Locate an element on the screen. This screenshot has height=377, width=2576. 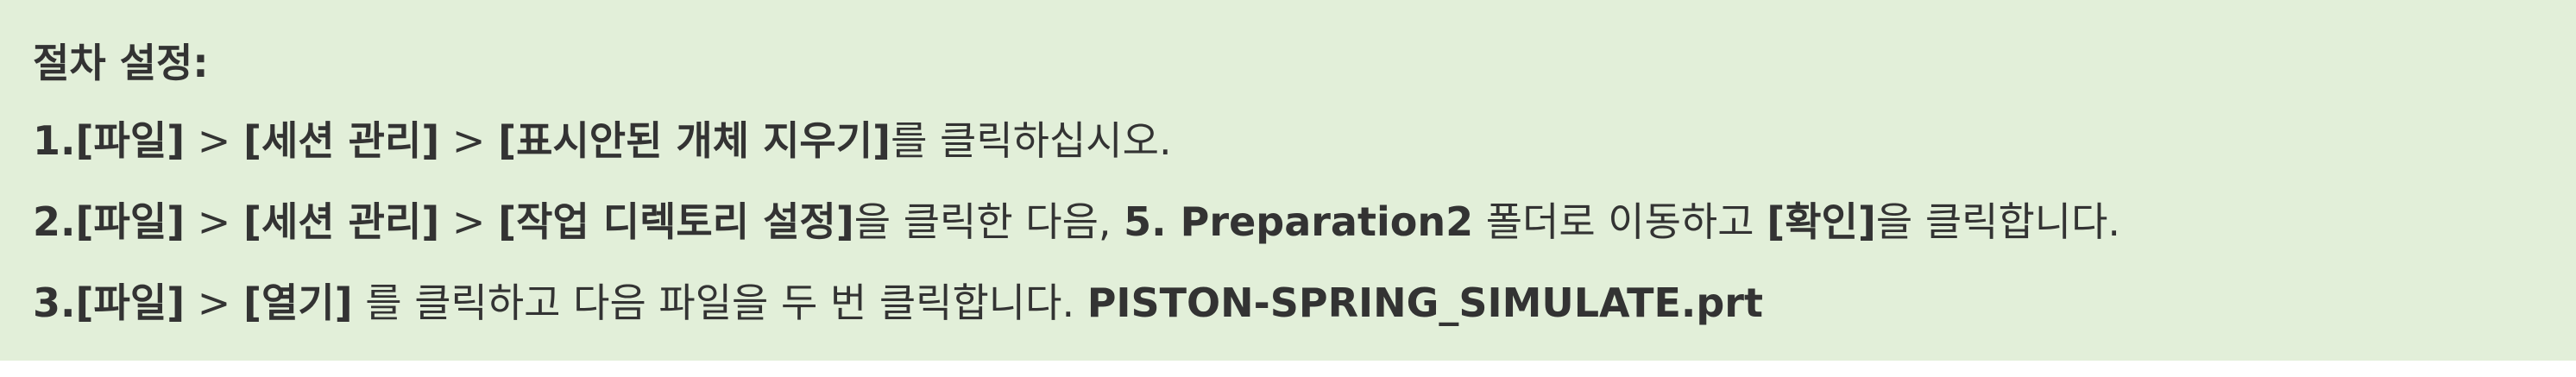
step-2-menu-session: [세션 관리] is located at coordinates (341, 221).